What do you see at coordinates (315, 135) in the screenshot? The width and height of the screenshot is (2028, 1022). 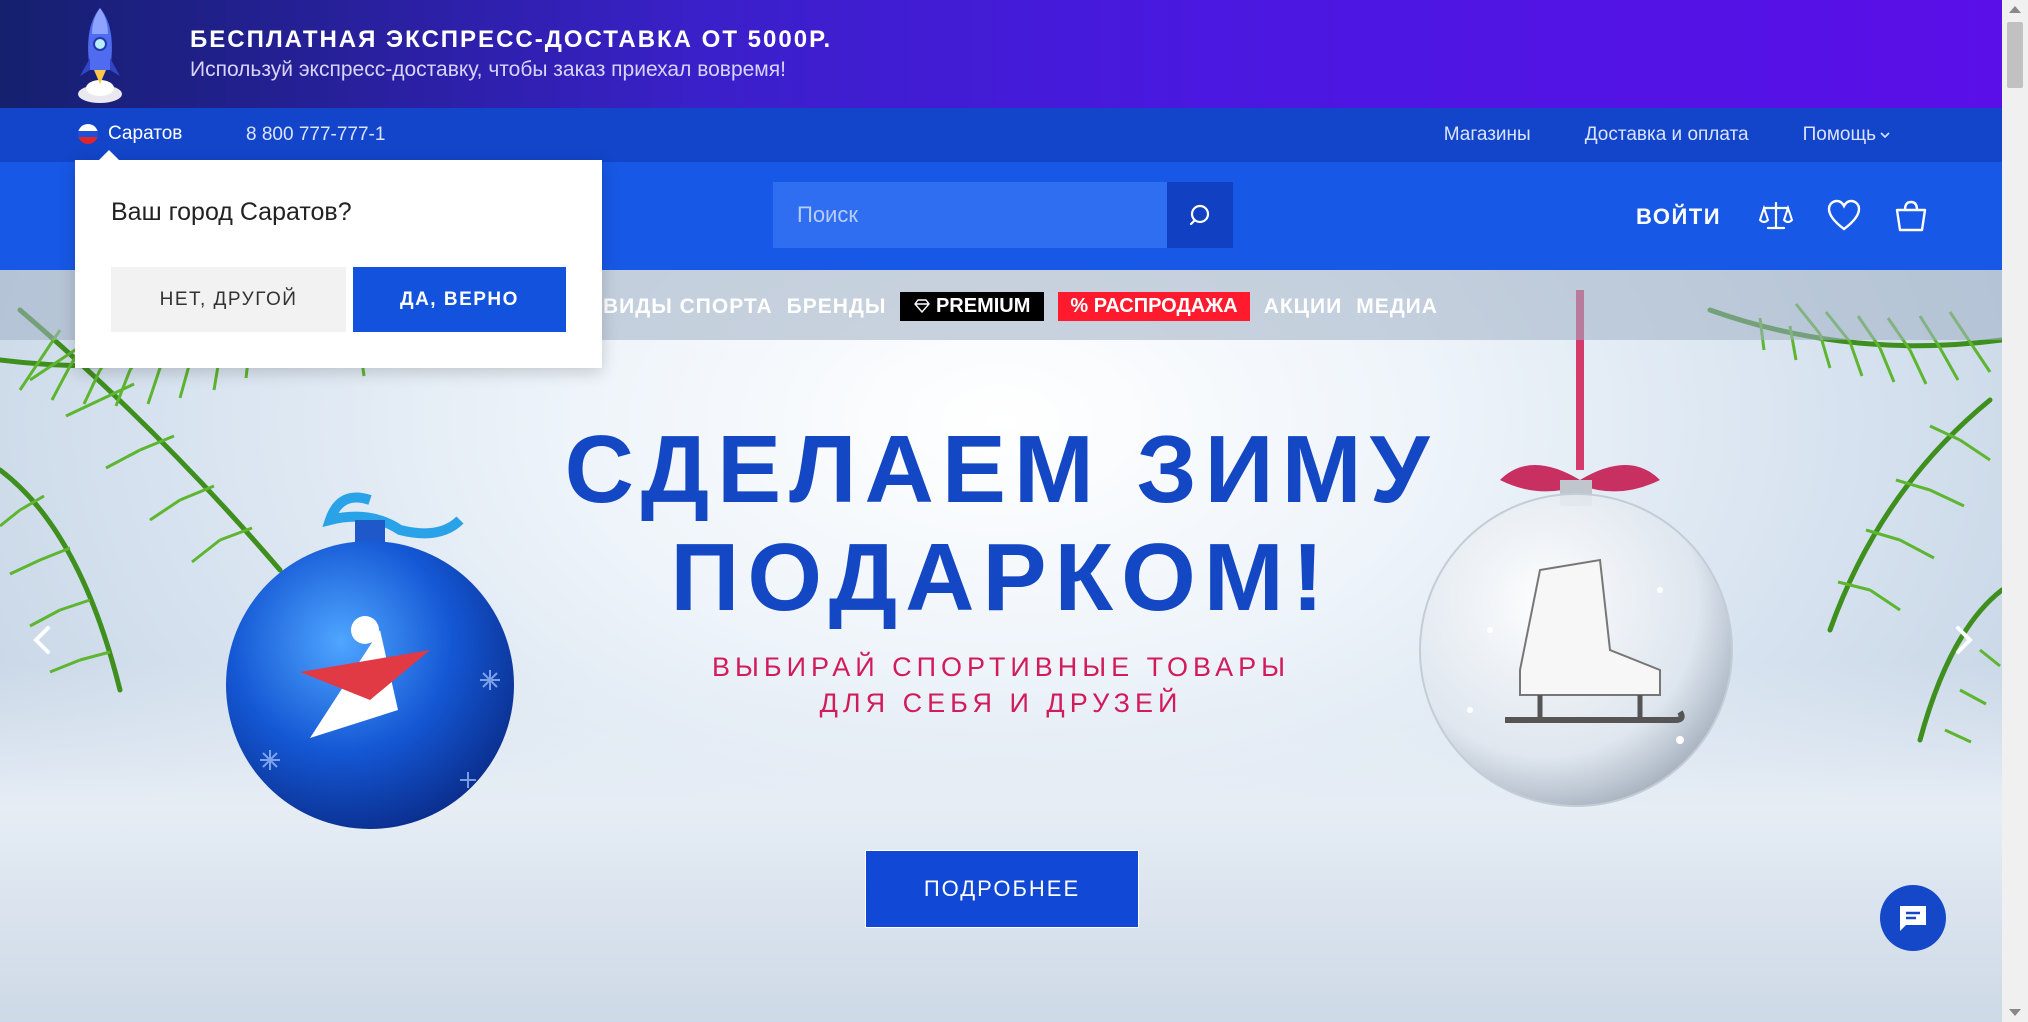 I see `phone-link: 8 800 777-777-1` at bounding box center [315, 135].